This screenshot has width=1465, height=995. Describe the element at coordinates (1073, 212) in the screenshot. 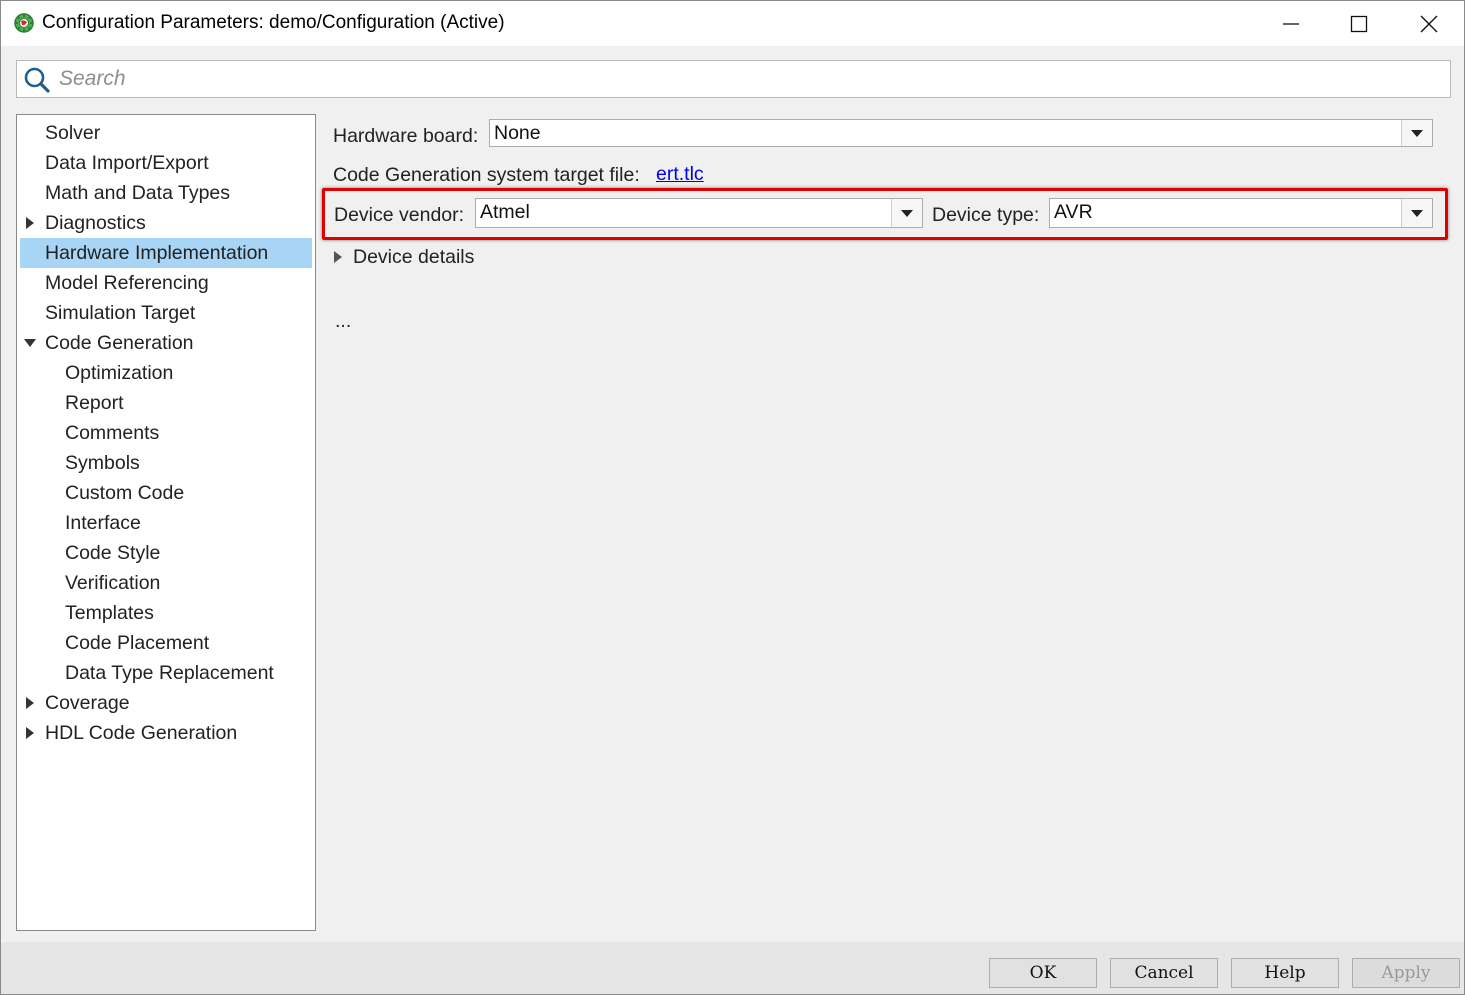

I see `device-type-value: AVR` at that location.